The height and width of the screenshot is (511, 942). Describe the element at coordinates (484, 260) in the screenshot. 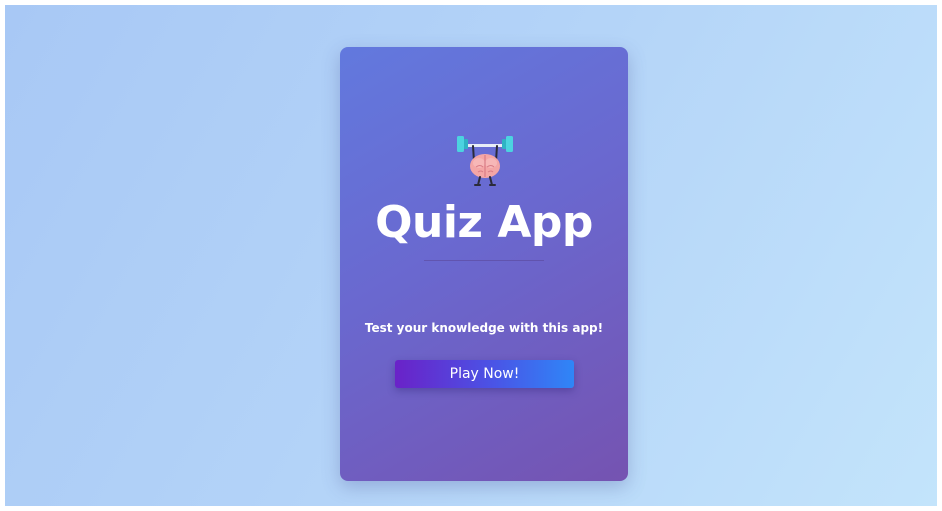

I see `title-divider` at that location.